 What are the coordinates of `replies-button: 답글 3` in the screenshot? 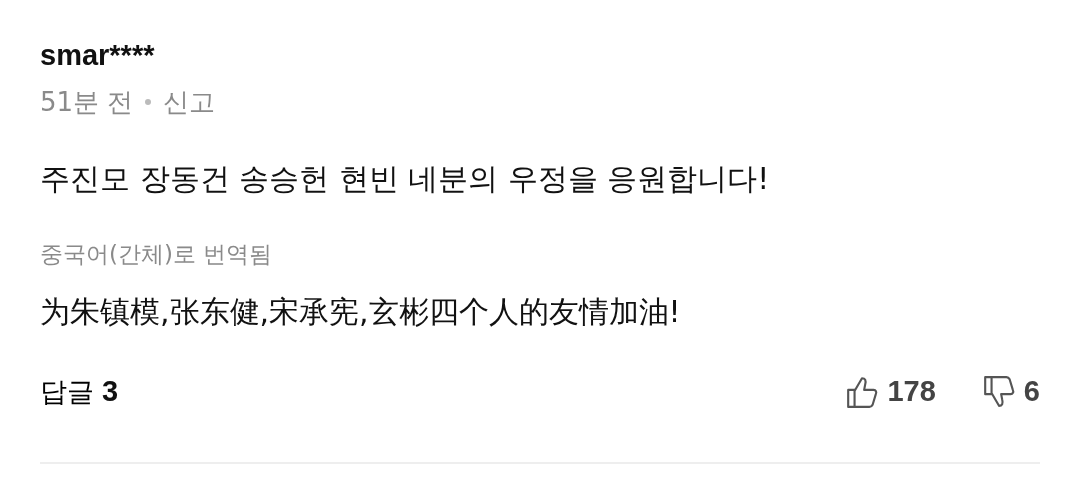 It's located at (79, 392).